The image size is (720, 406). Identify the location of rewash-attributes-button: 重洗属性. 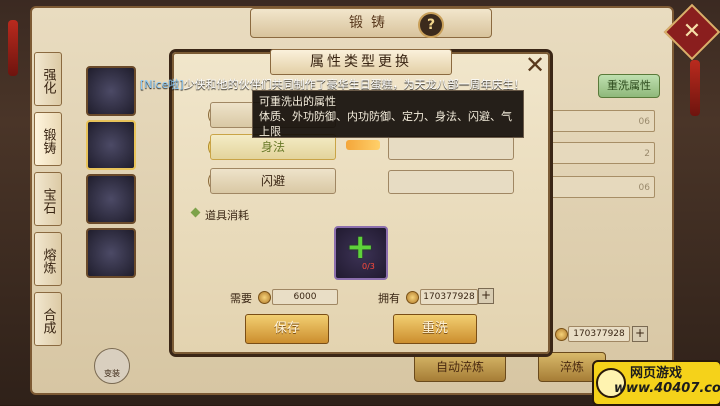
(629, 86).